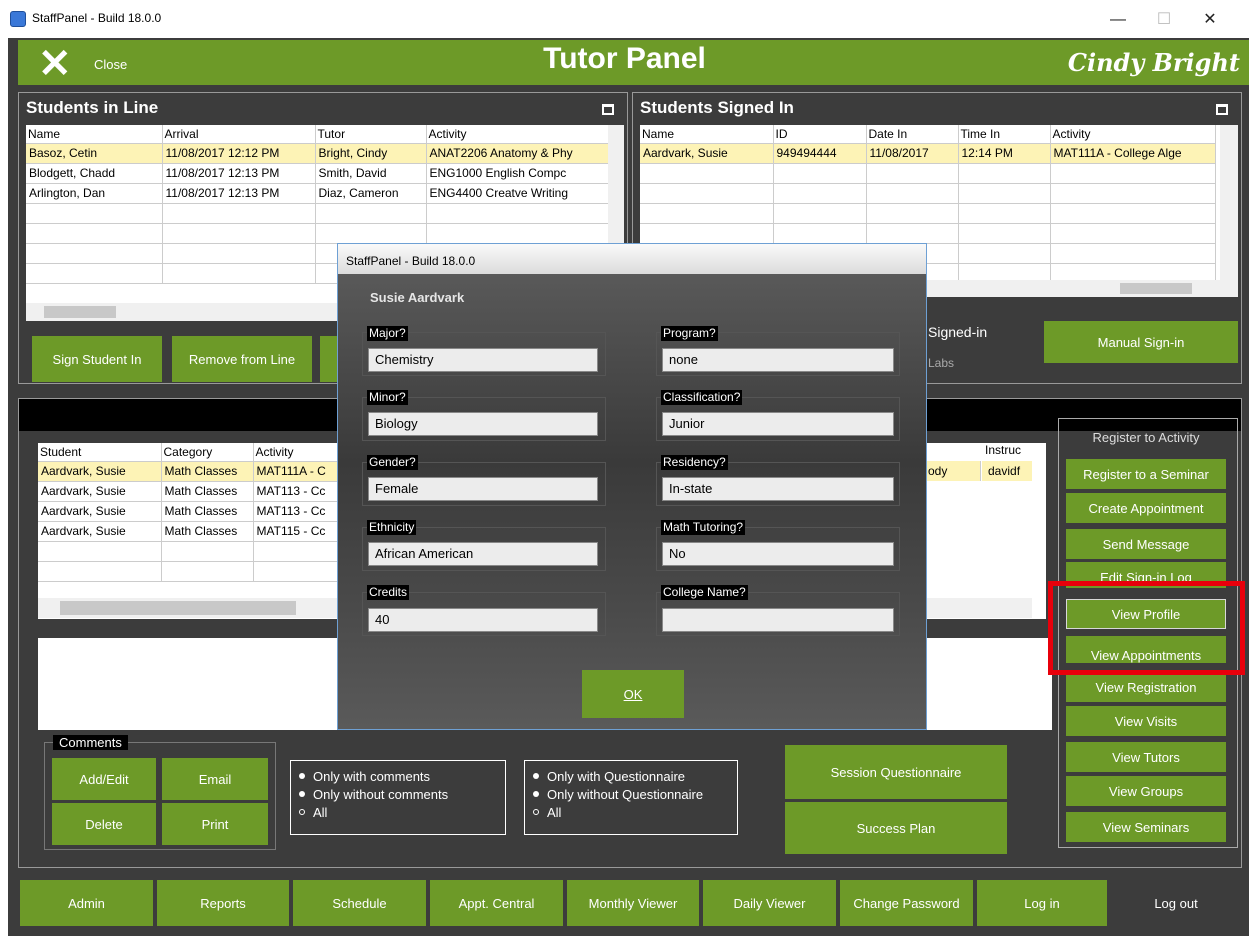  Describe the element at coordinates (912, 134) in the screenshot. I see `column-header: Date In` at that location.